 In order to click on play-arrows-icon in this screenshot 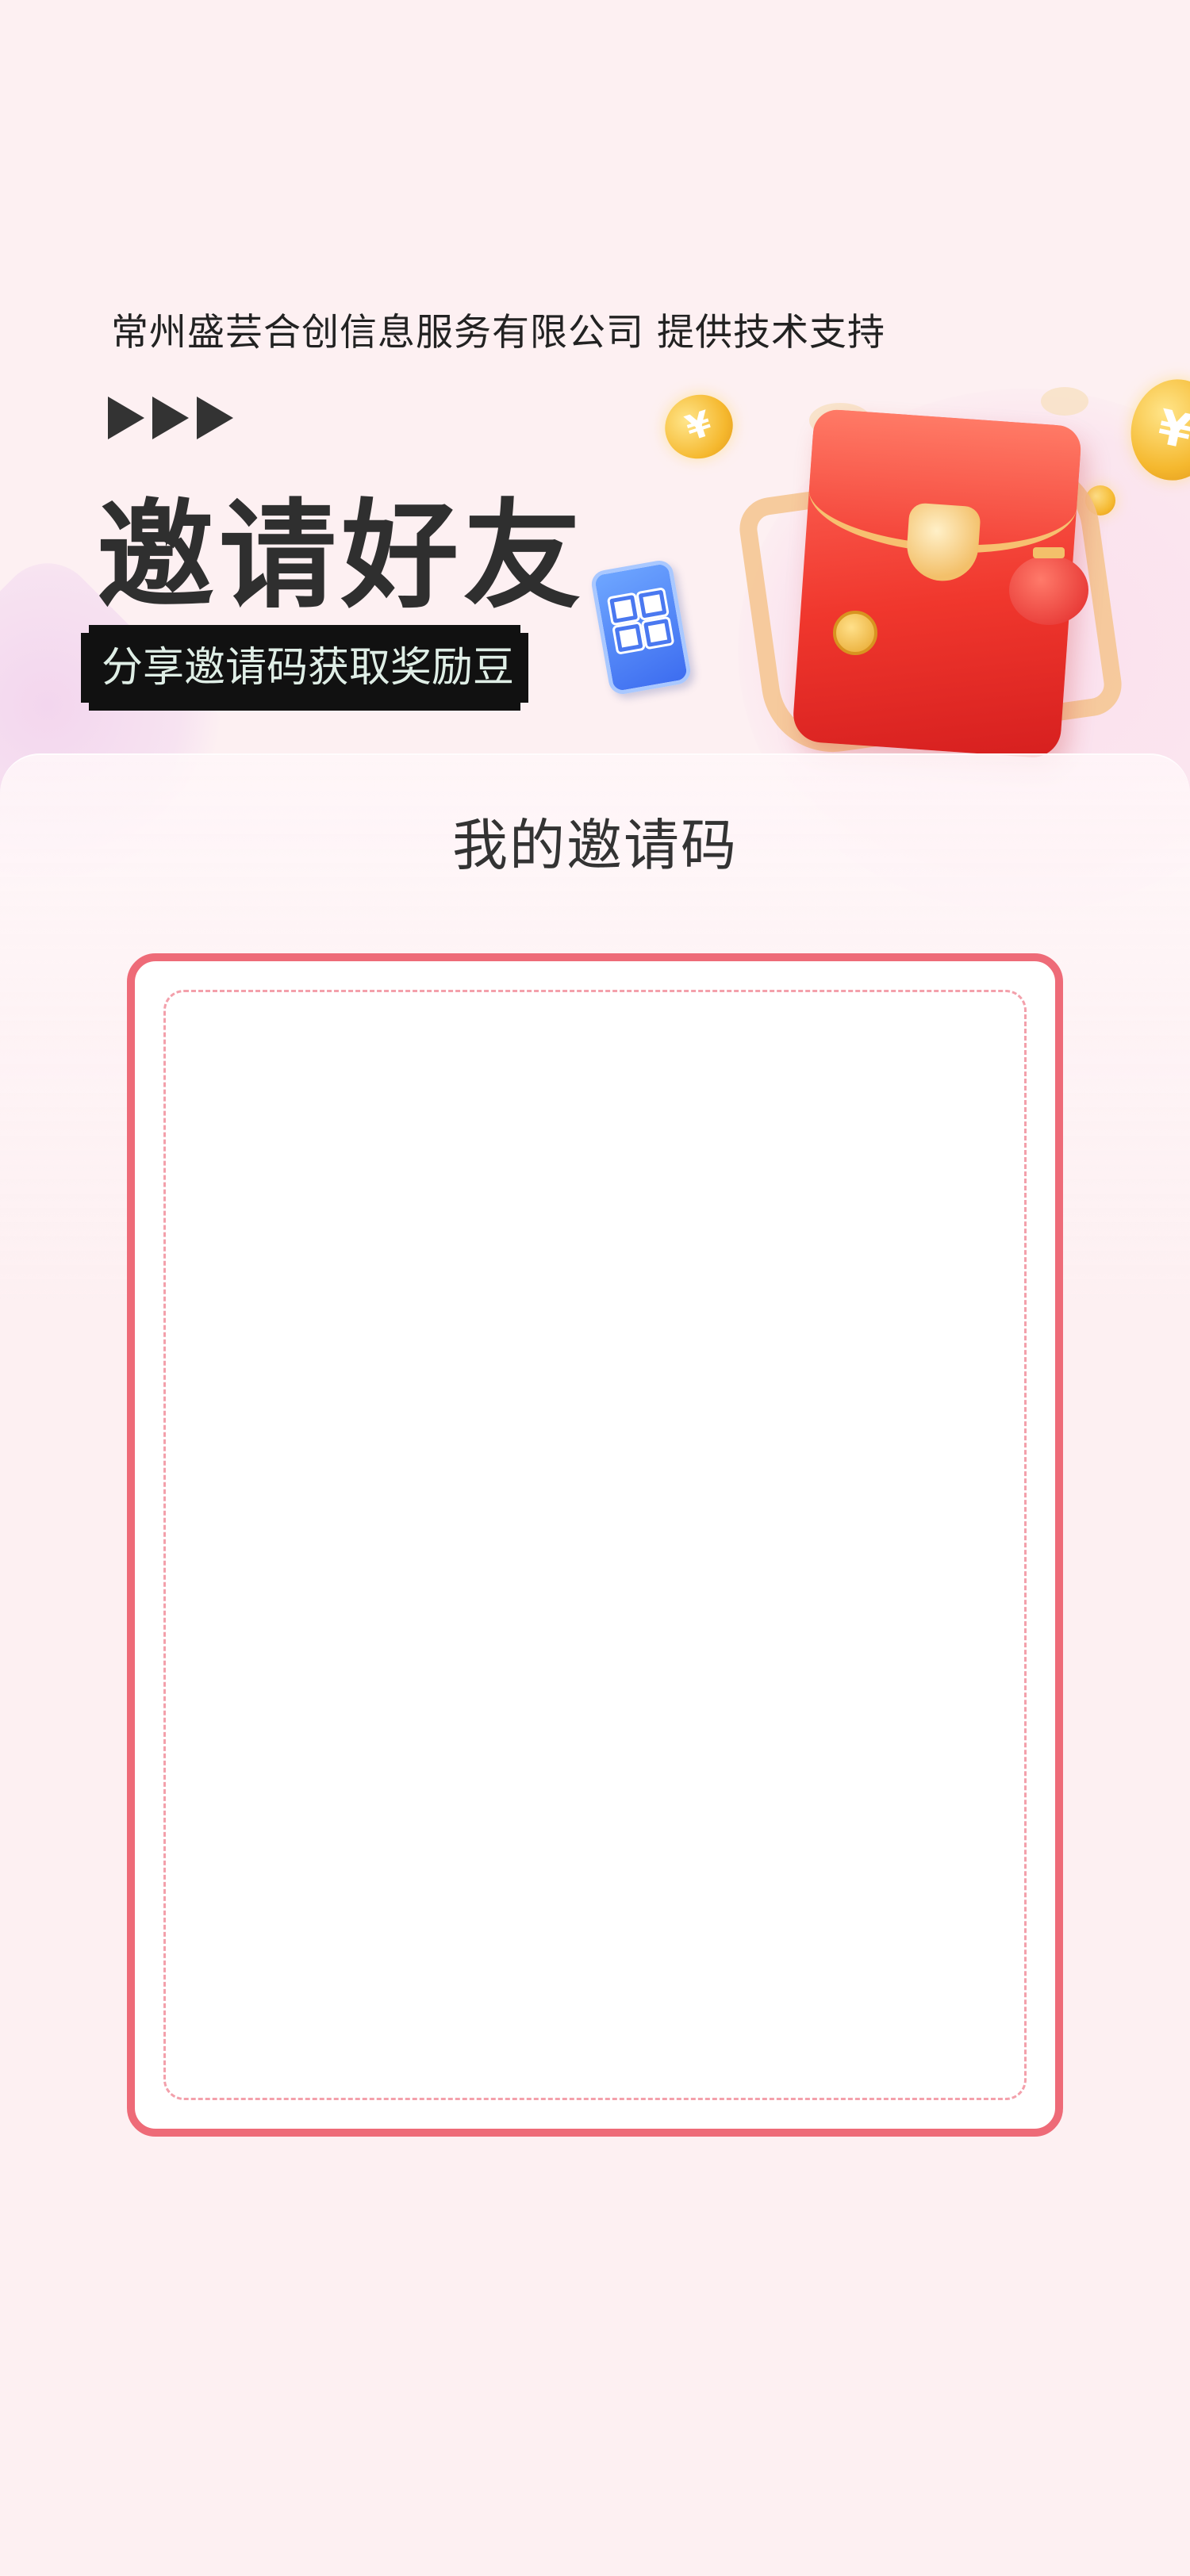, I will do `click(170, 418)`.